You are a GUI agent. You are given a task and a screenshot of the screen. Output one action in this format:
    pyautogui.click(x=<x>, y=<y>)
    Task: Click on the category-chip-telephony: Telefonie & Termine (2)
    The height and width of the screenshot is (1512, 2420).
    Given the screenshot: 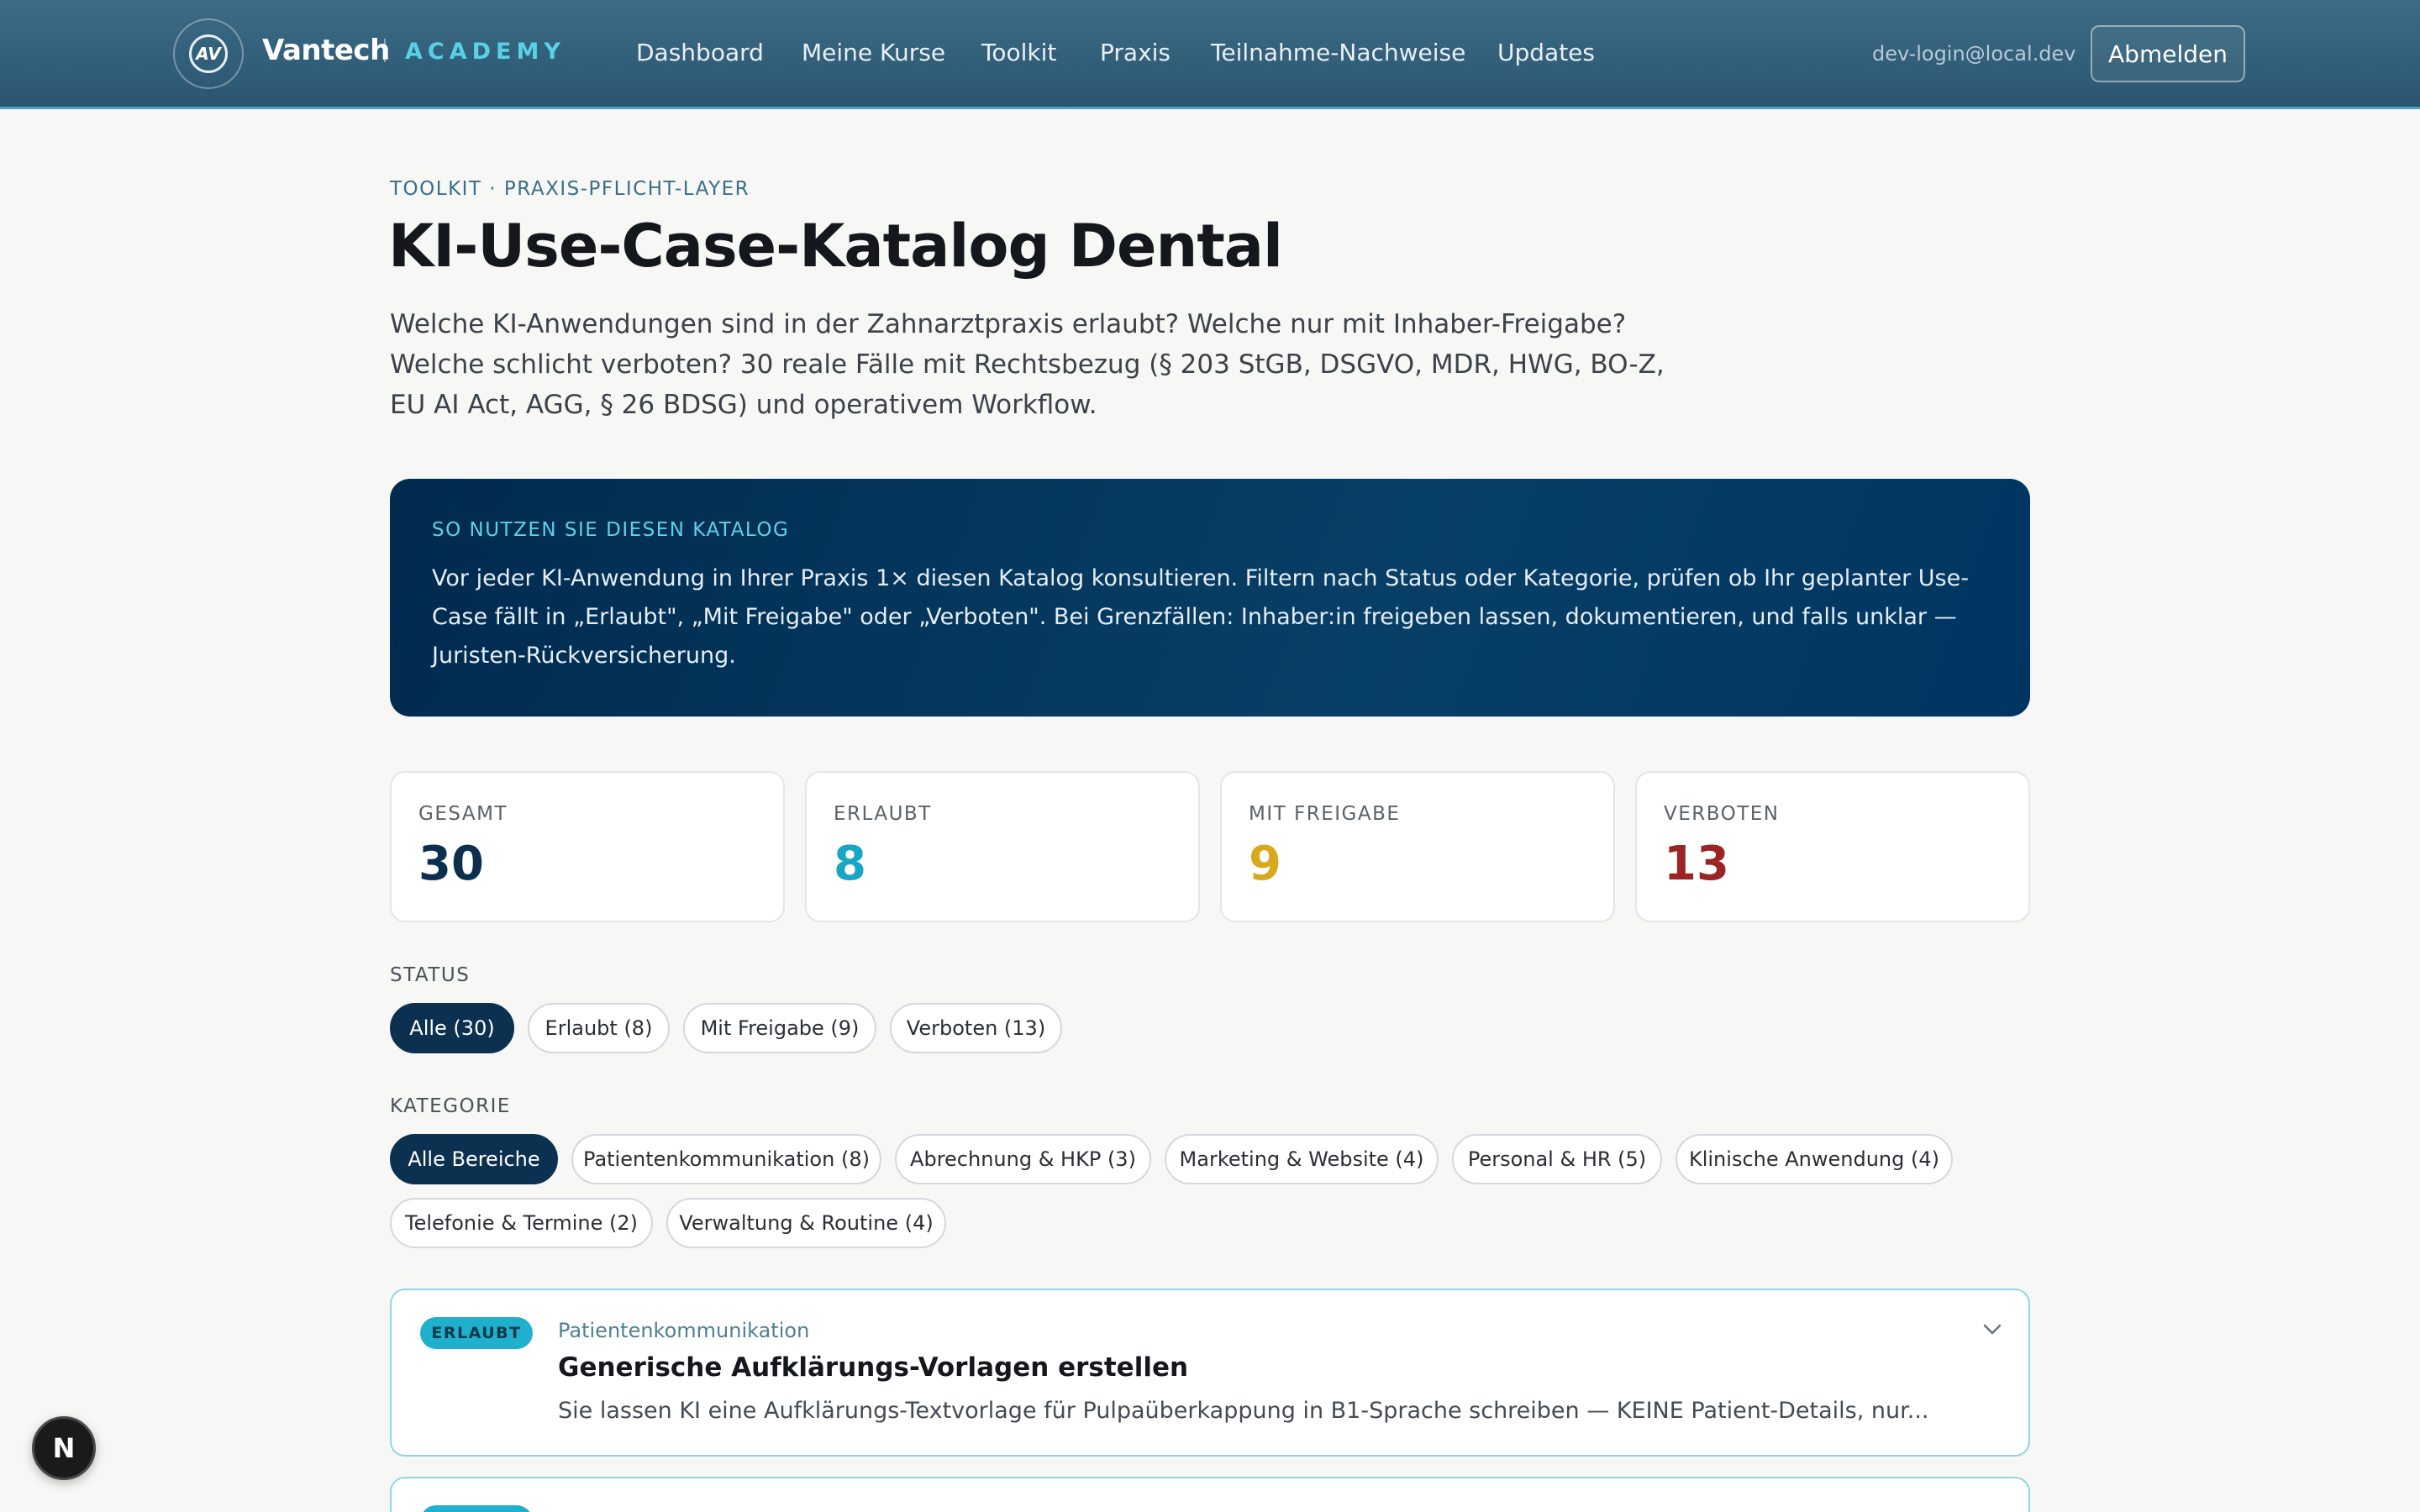 What is the action you would take?
    pyautogui.click(x=522, y=1223)
    